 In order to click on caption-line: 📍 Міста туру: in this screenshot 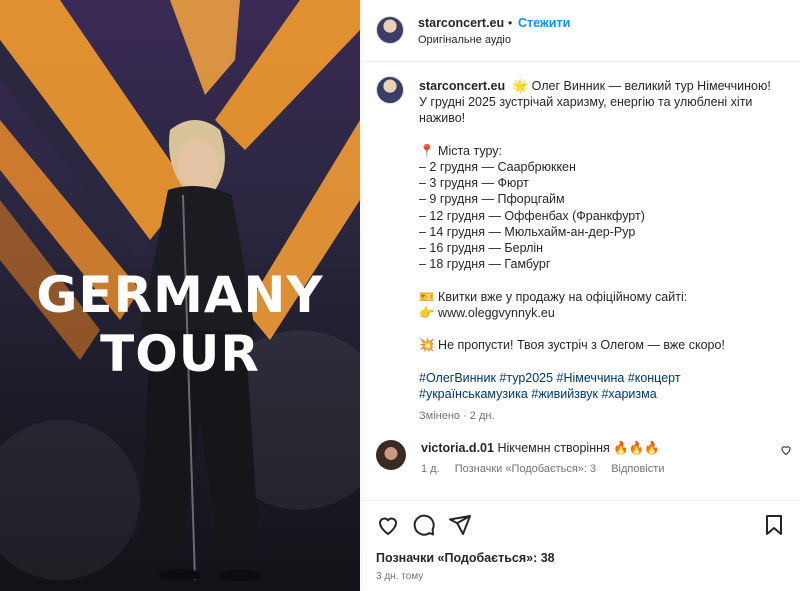, I will do `click(460, 150)`.